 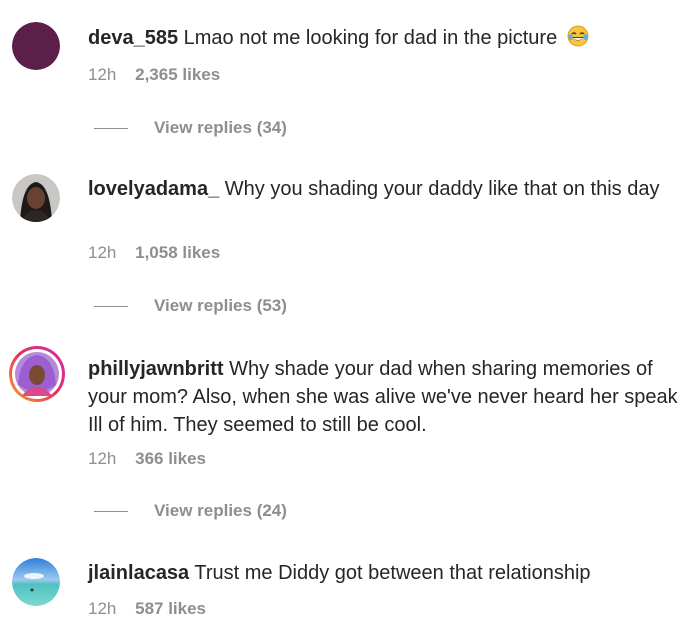 I want to click on avatar-story-ring, so click(x=37, y=374).